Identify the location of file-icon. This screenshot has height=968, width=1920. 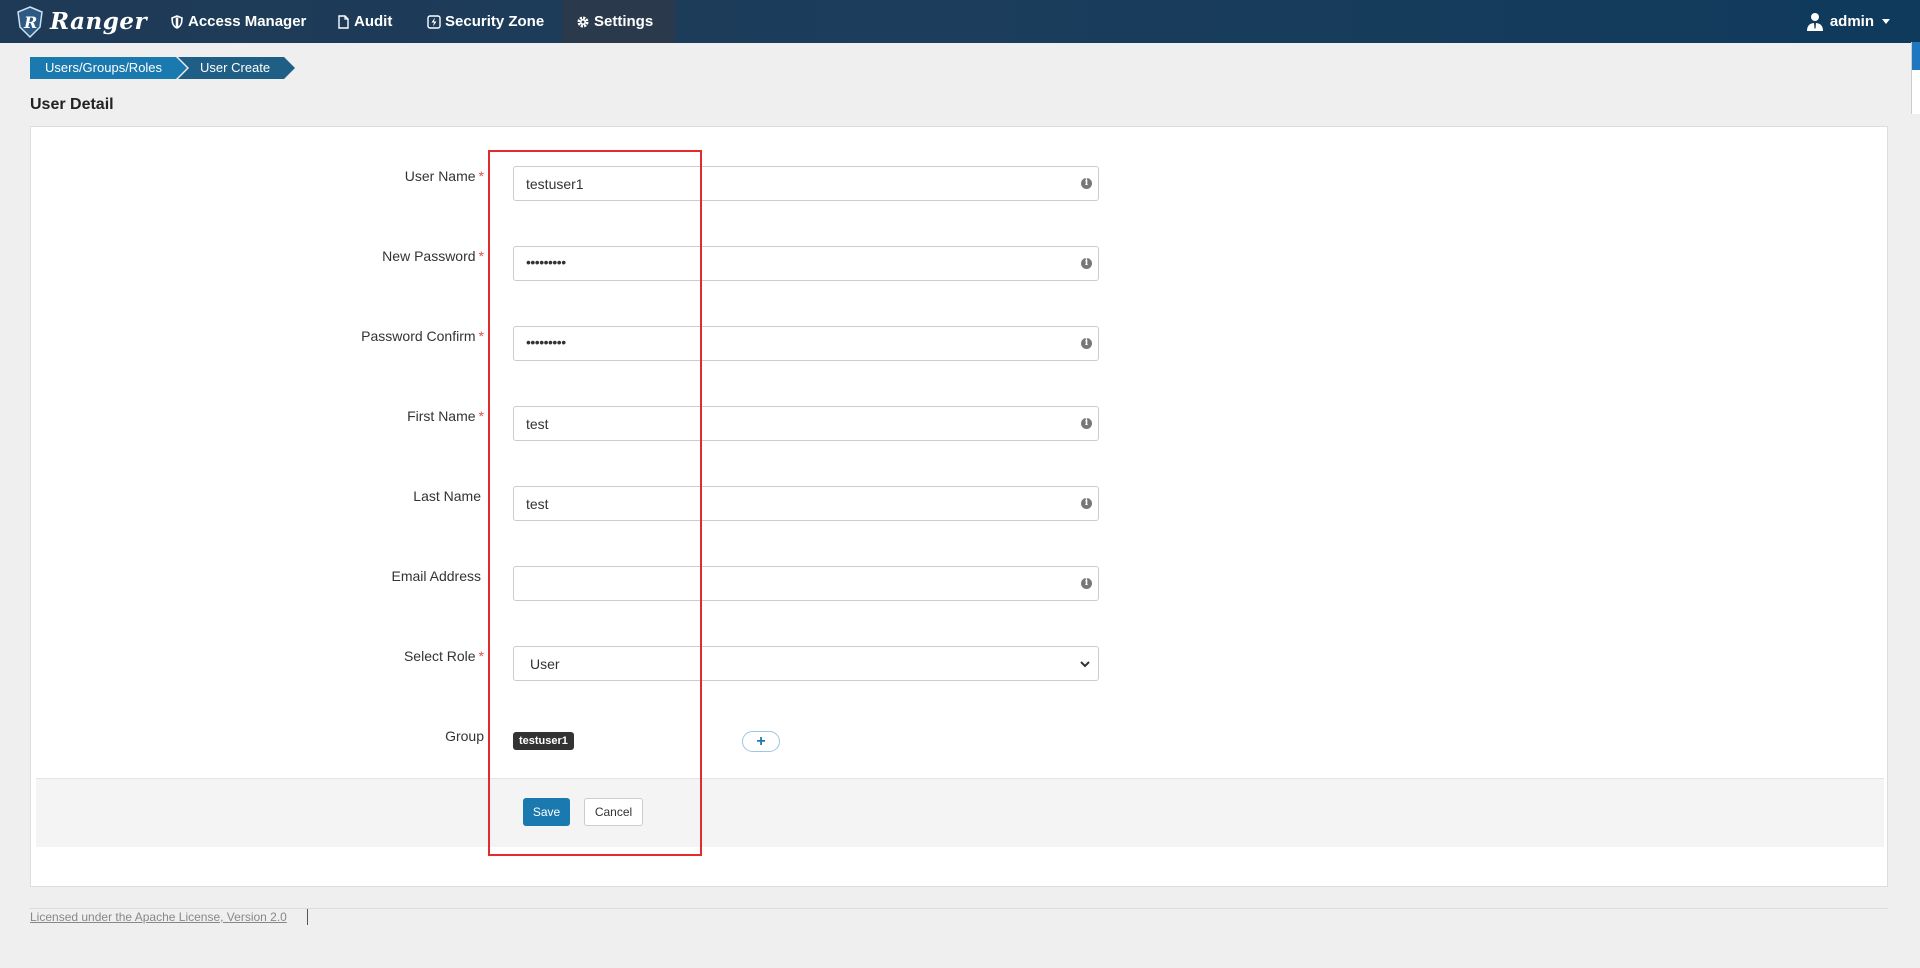
(343, 21).